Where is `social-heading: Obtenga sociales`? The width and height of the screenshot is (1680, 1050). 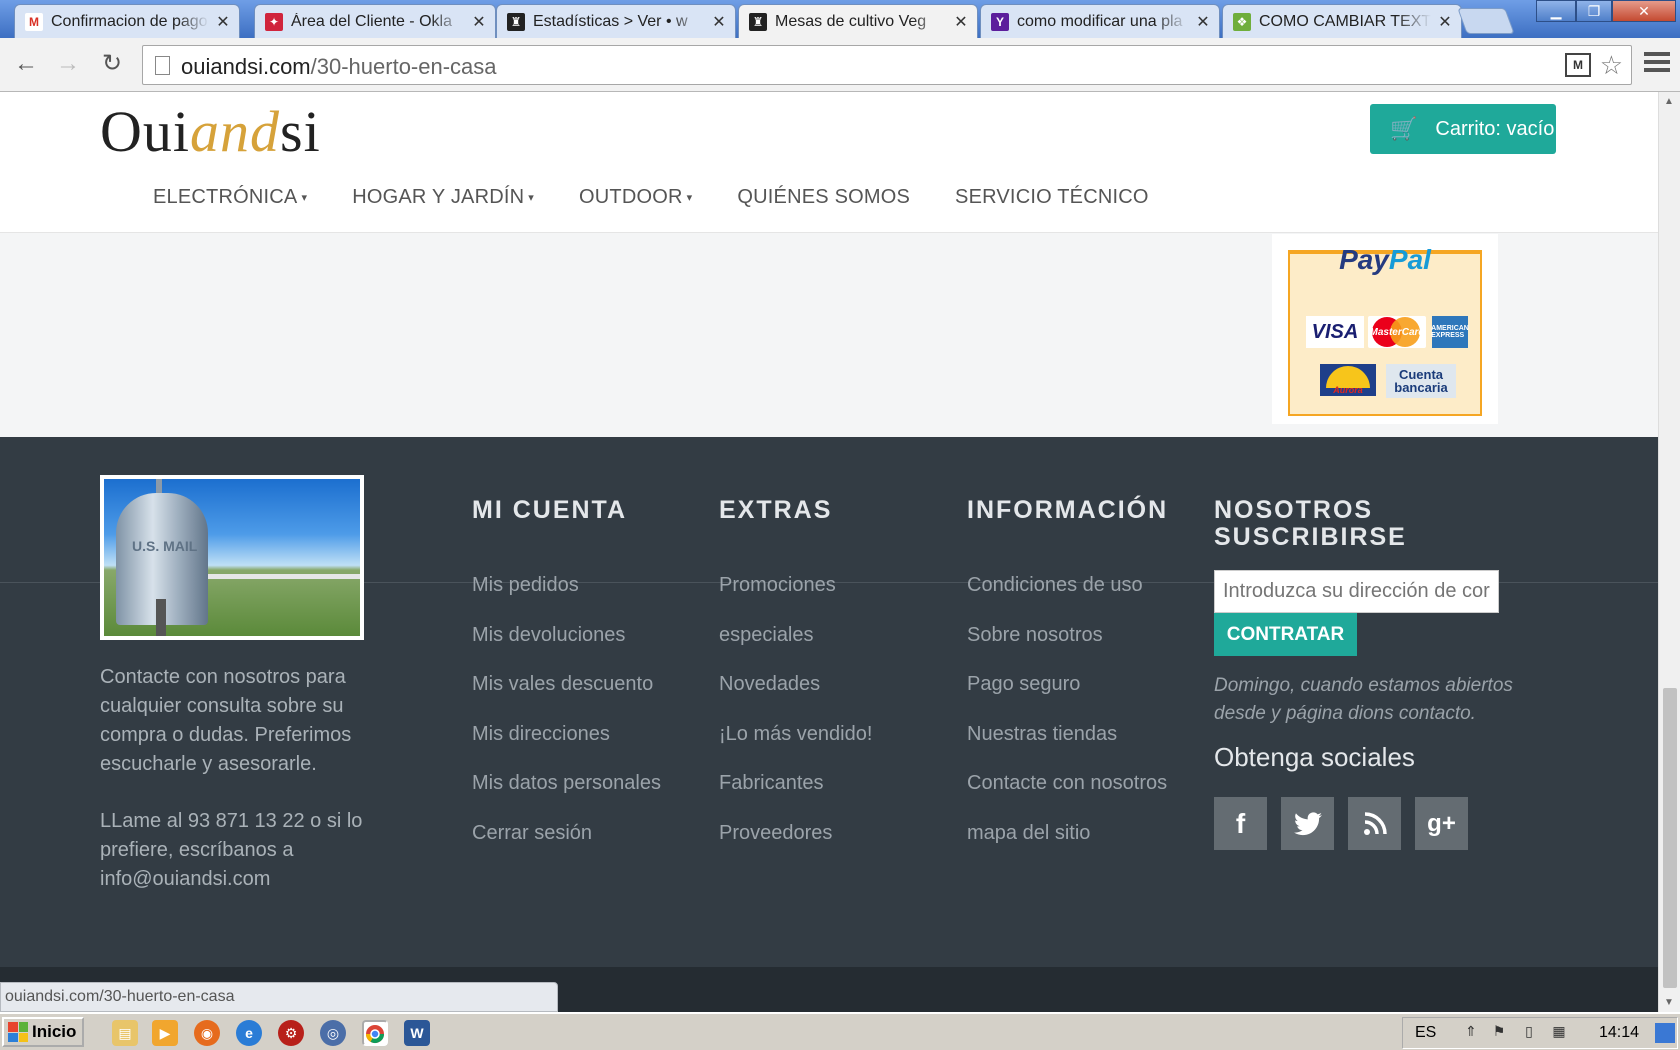
social-heading: Obtenga sociales is located at coordinates (1314, 757).